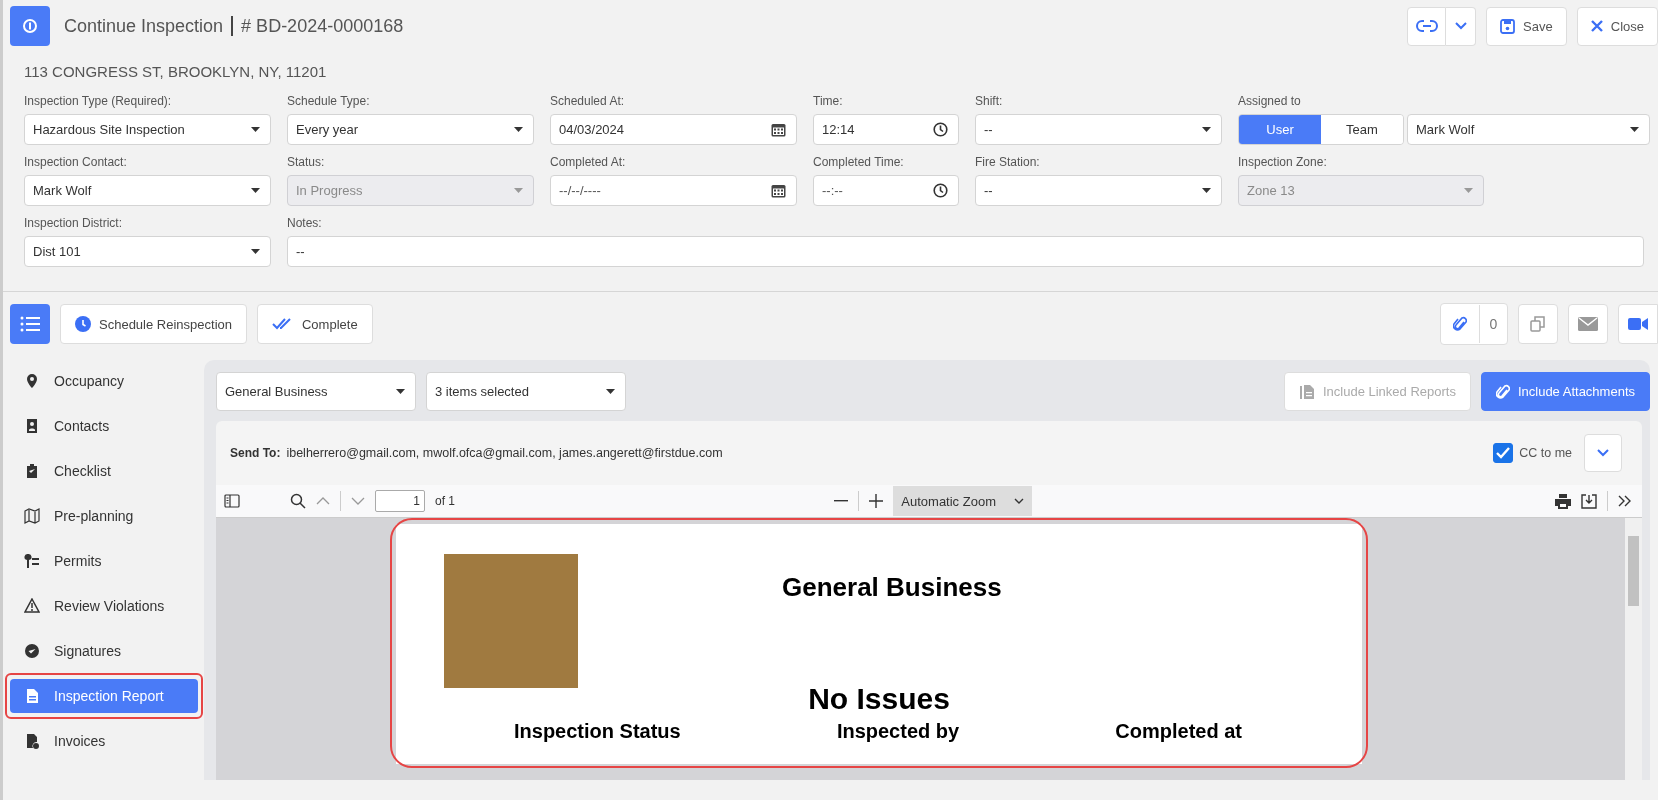  I want to click on record-number: # BD-2024-0000168, so click(322, 26).